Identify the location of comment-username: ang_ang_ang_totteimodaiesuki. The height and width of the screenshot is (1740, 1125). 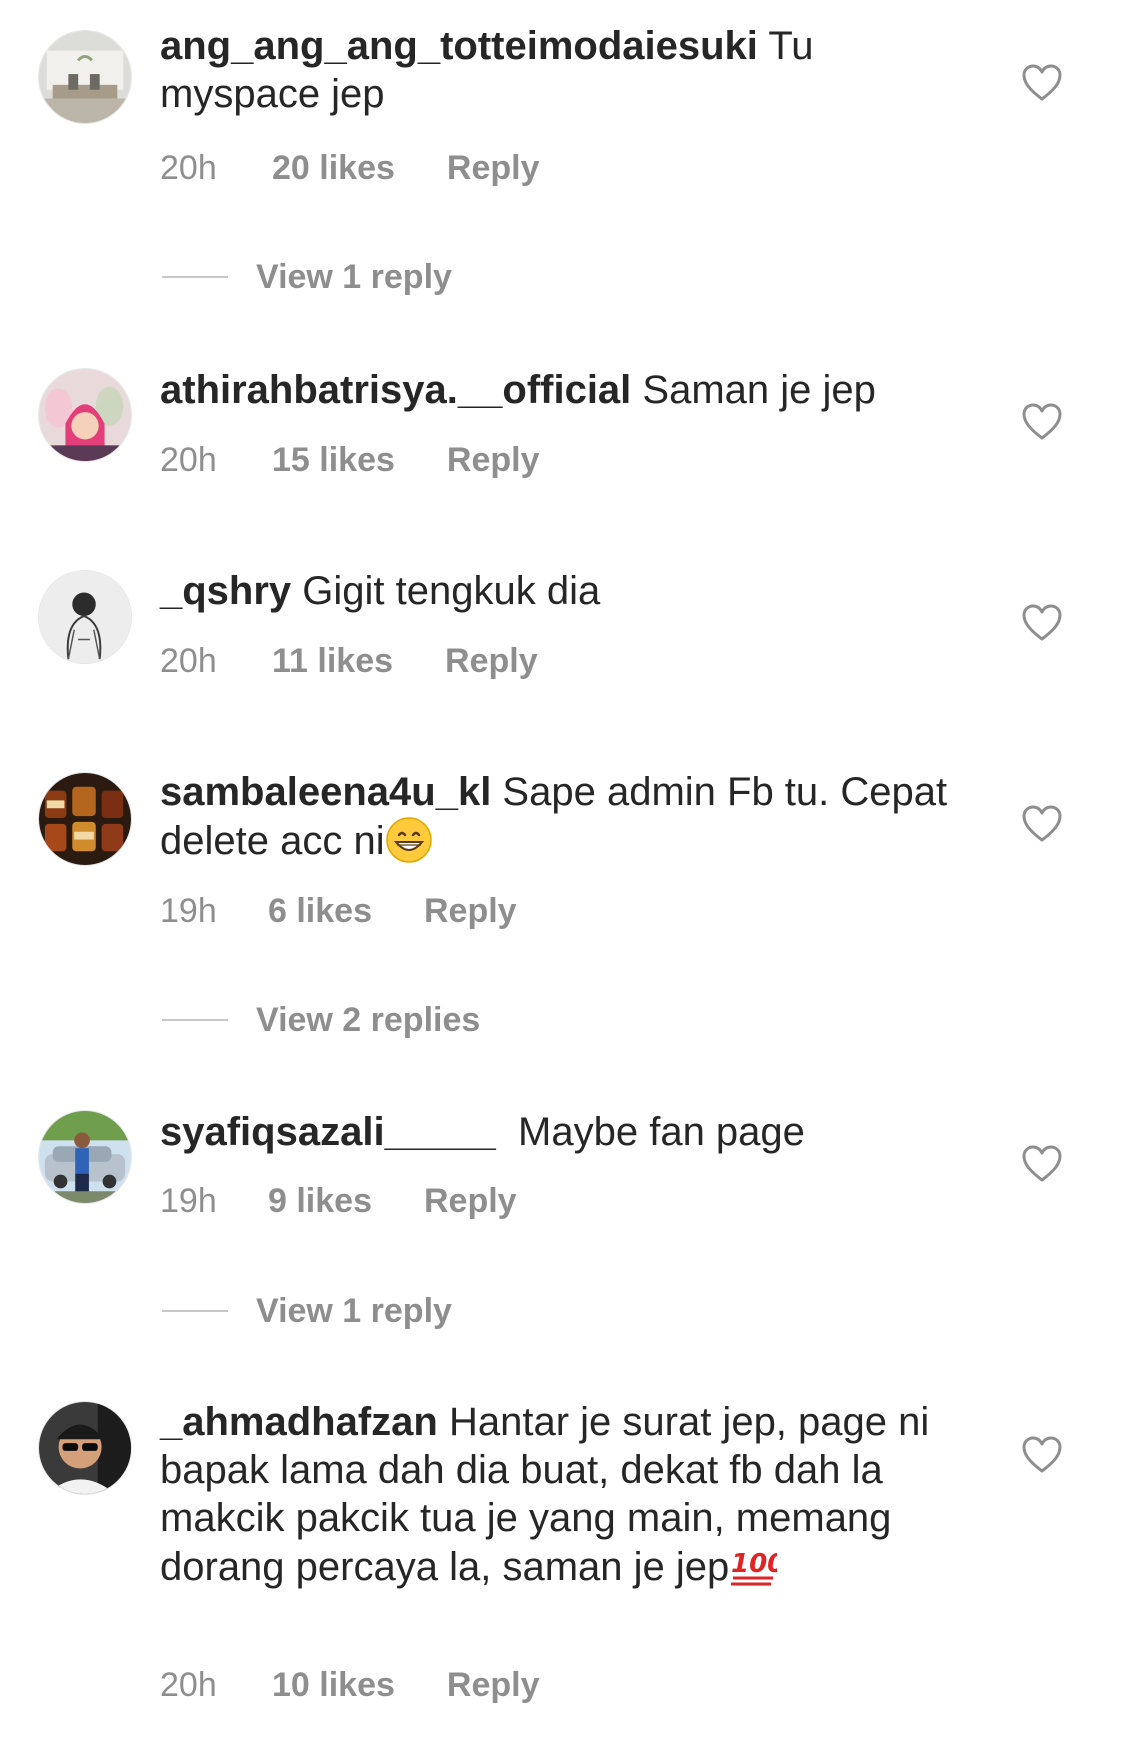
(459, 46).